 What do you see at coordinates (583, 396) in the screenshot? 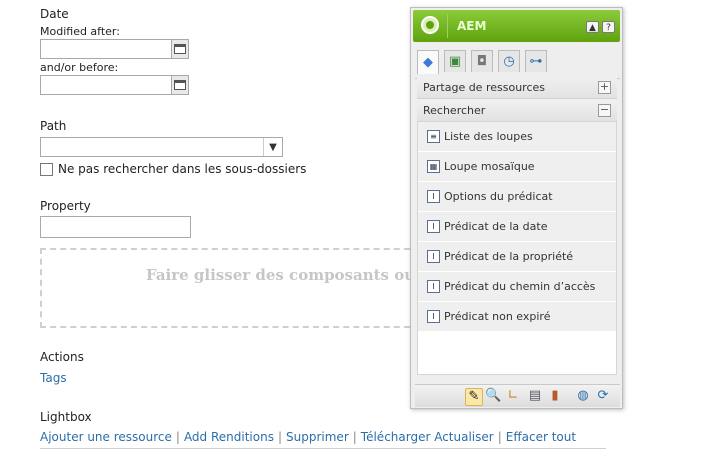
I see `globe-icon: ◍` at bounding box center [583, 396].